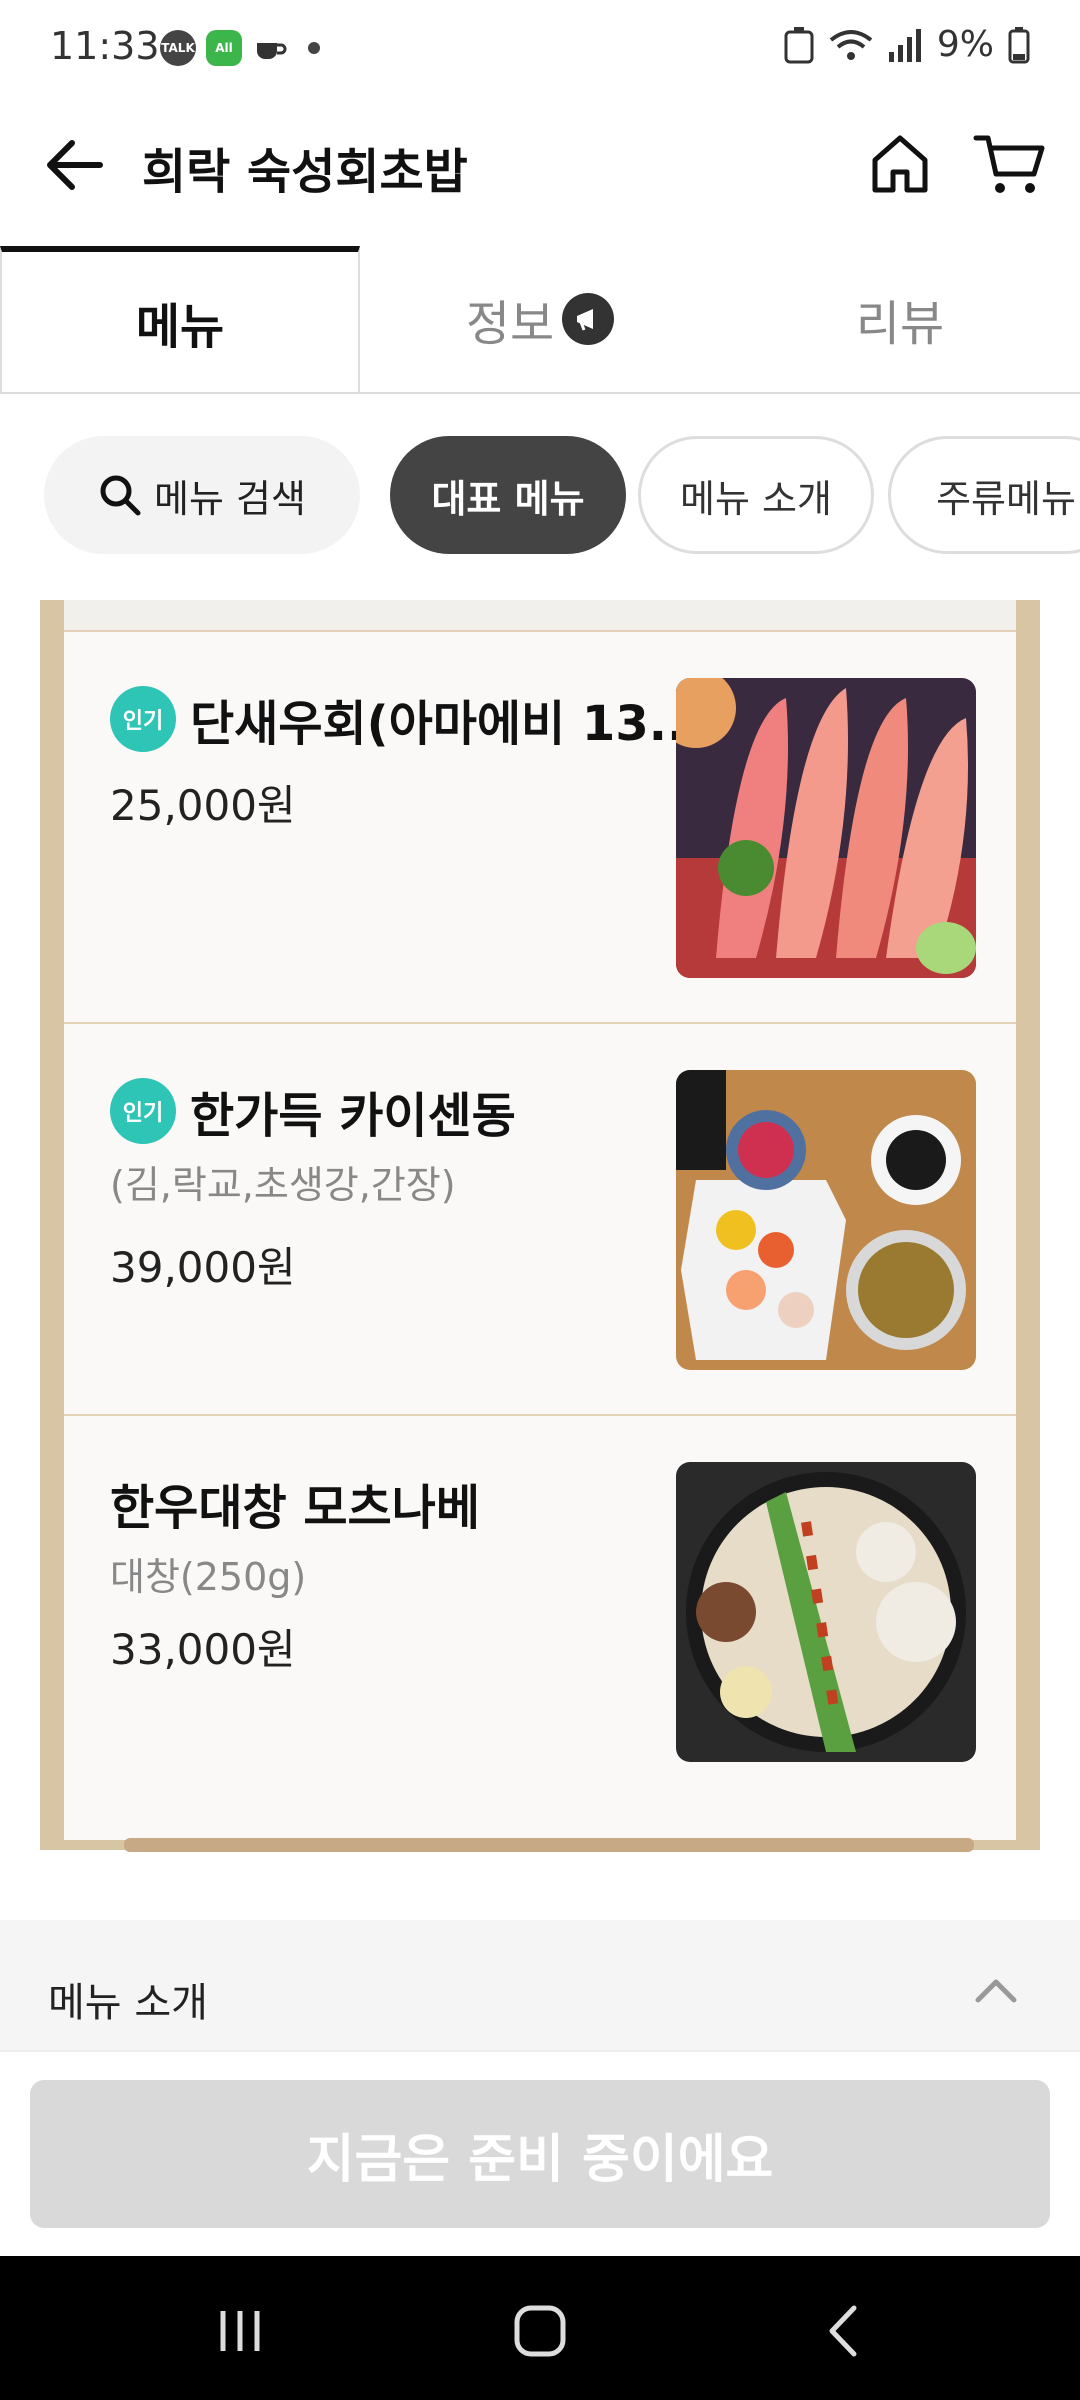  I want to click on tab-info-label: 정보, so click(510, 324).